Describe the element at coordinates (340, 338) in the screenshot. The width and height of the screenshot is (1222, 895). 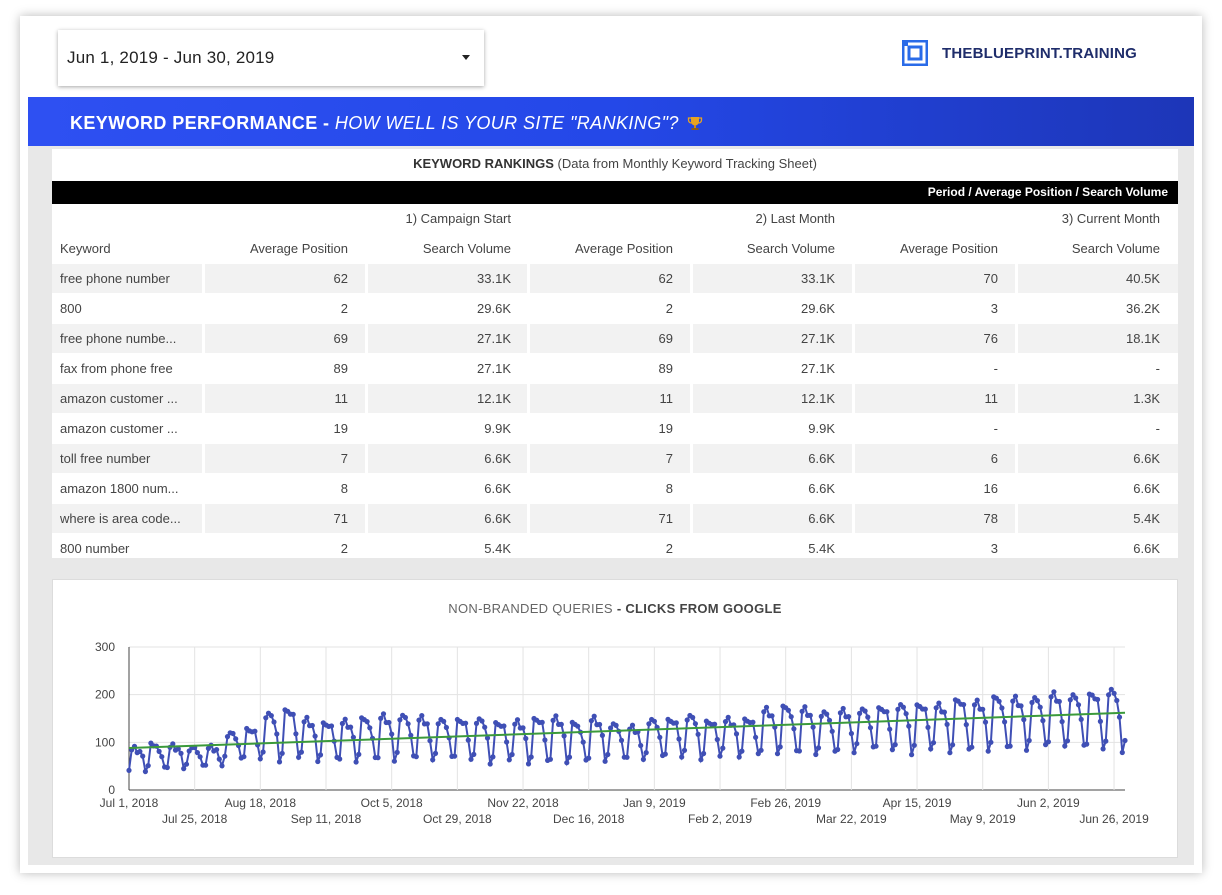
I see `avg-position-cell: 69` at that location.